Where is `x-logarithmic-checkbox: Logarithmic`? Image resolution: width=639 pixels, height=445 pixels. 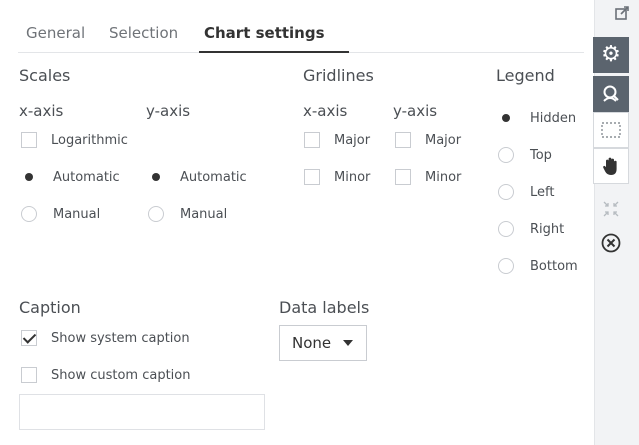
x-logarithmic-checkbox: Logarithmic is located at coordinates (74, 140).